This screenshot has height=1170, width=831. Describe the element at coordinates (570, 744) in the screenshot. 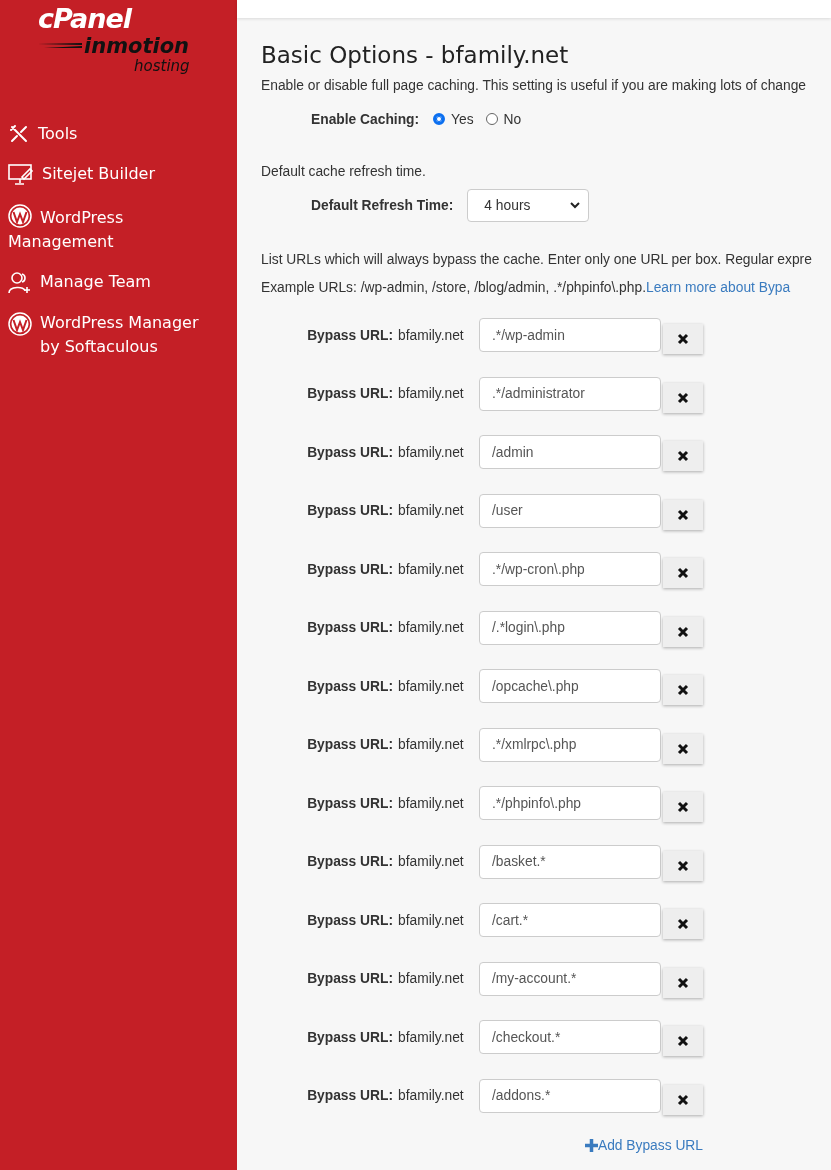

I see `bypass-url-input: .*/xmlrpc\.php` at that location.